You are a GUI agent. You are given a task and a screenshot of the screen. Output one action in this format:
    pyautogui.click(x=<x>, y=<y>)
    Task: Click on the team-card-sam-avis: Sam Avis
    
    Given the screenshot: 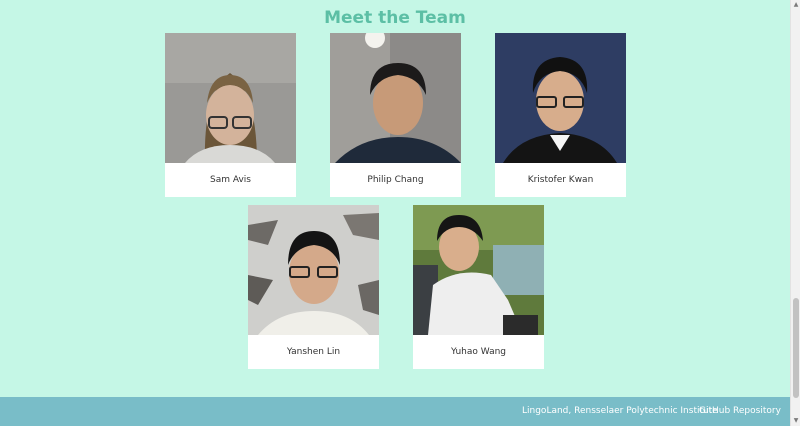 What is the action you would take?
    pyautogui.click(x=230, y=115)
    